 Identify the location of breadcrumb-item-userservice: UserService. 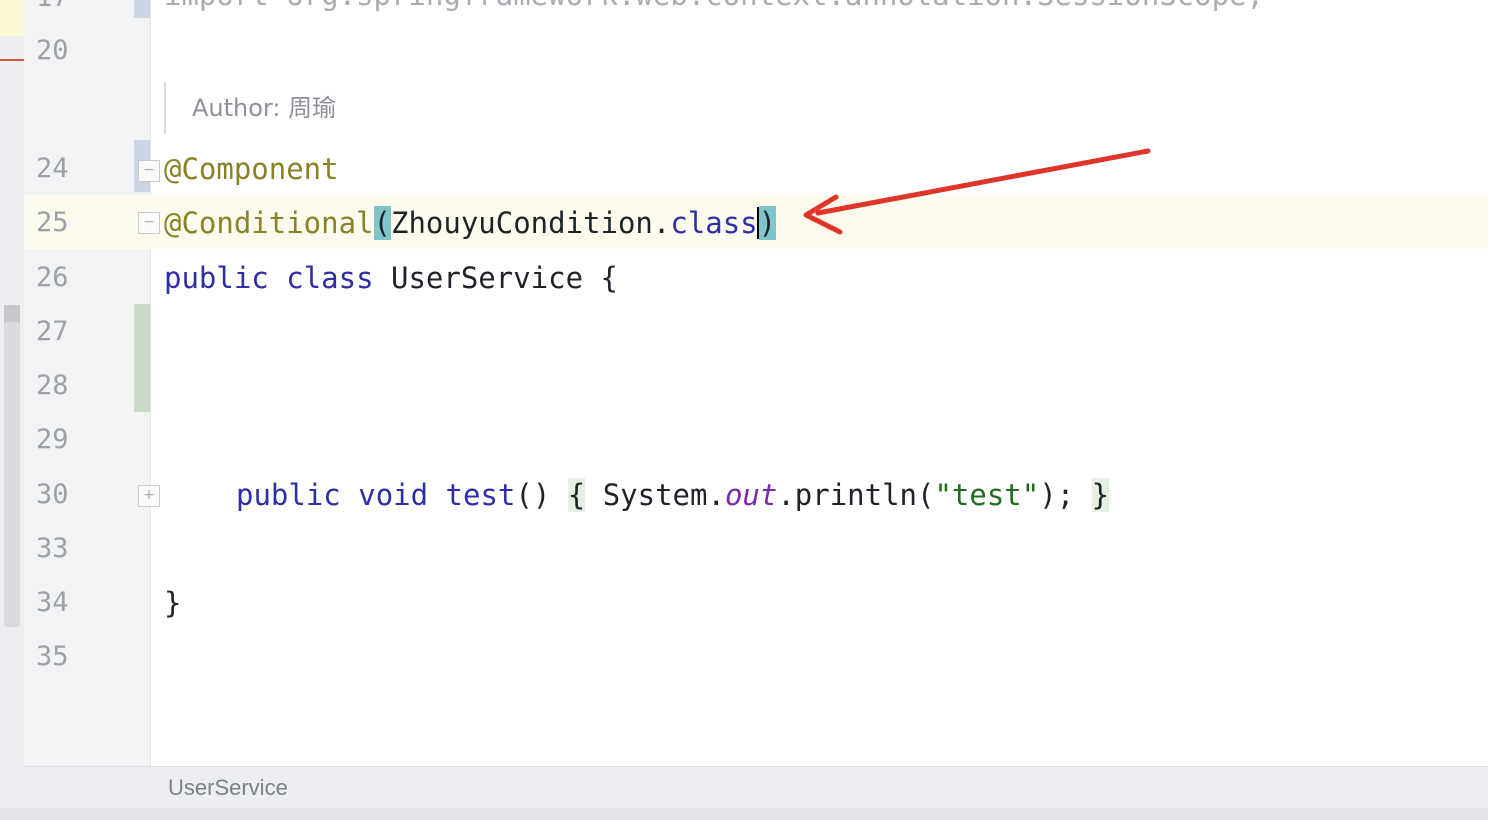
(228, 788).